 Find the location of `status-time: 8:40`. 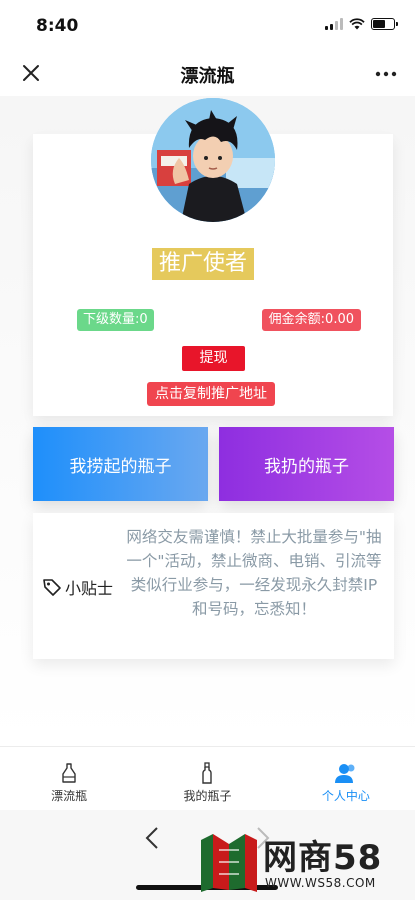

status-time: 8:40 is located at coordinates (57, 26).